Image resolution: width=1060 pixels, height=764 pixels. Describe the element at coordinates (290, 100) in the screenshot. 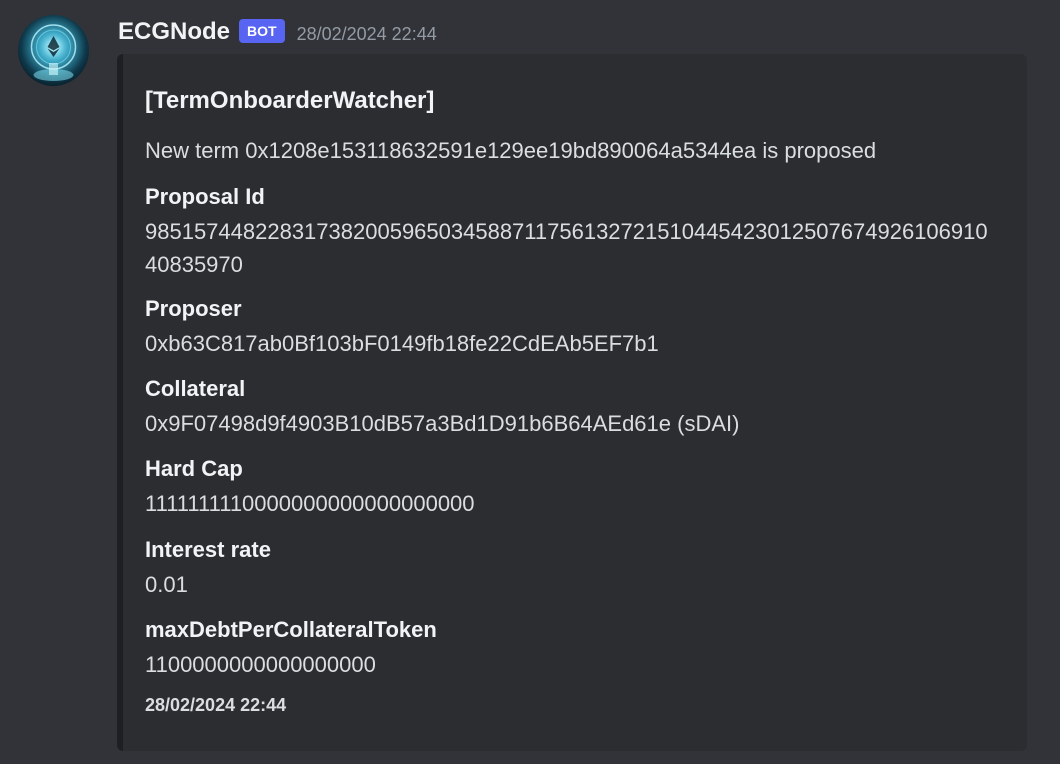

I see `embed-title: [TermOnboarderWatcher]` at that location.